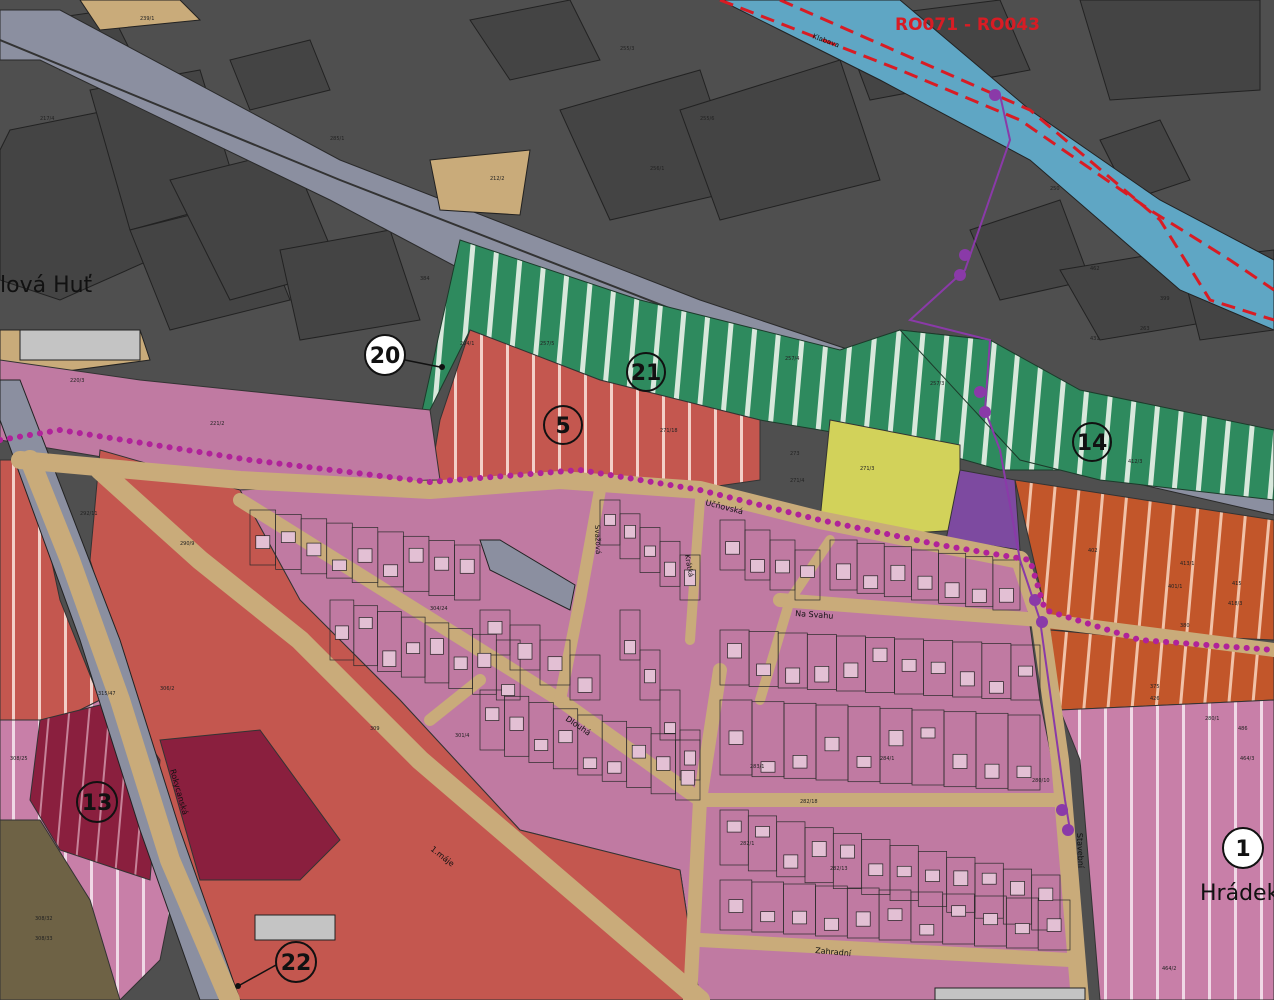 The height and width of the screenshot is (1000, 1274). Describe the element at coordinates (107, 694) in the screenshot. I see `parcel-number: 315/47` at that location.